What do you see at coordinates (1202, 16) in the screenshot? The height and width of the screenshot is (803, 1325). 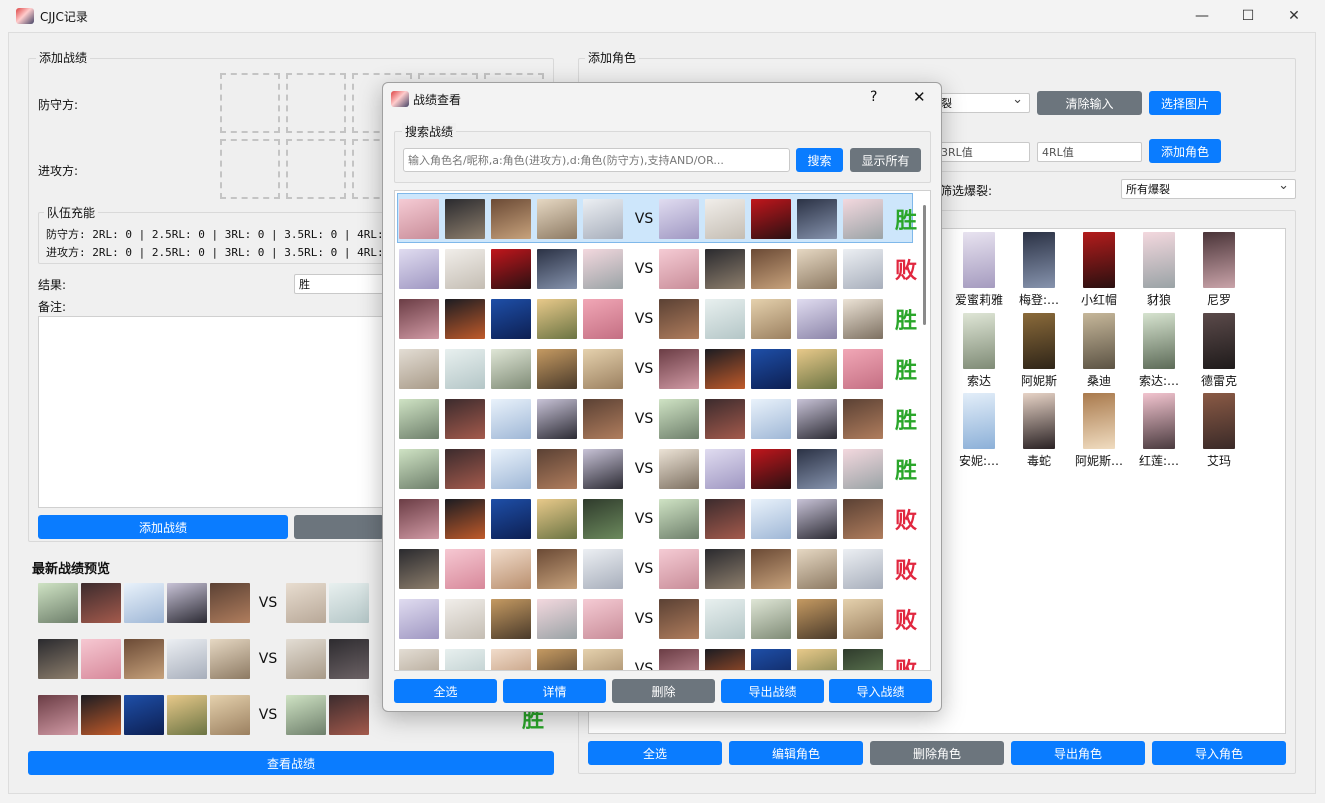 I see `minimize-button: —` at bounding box center [1202, 16].